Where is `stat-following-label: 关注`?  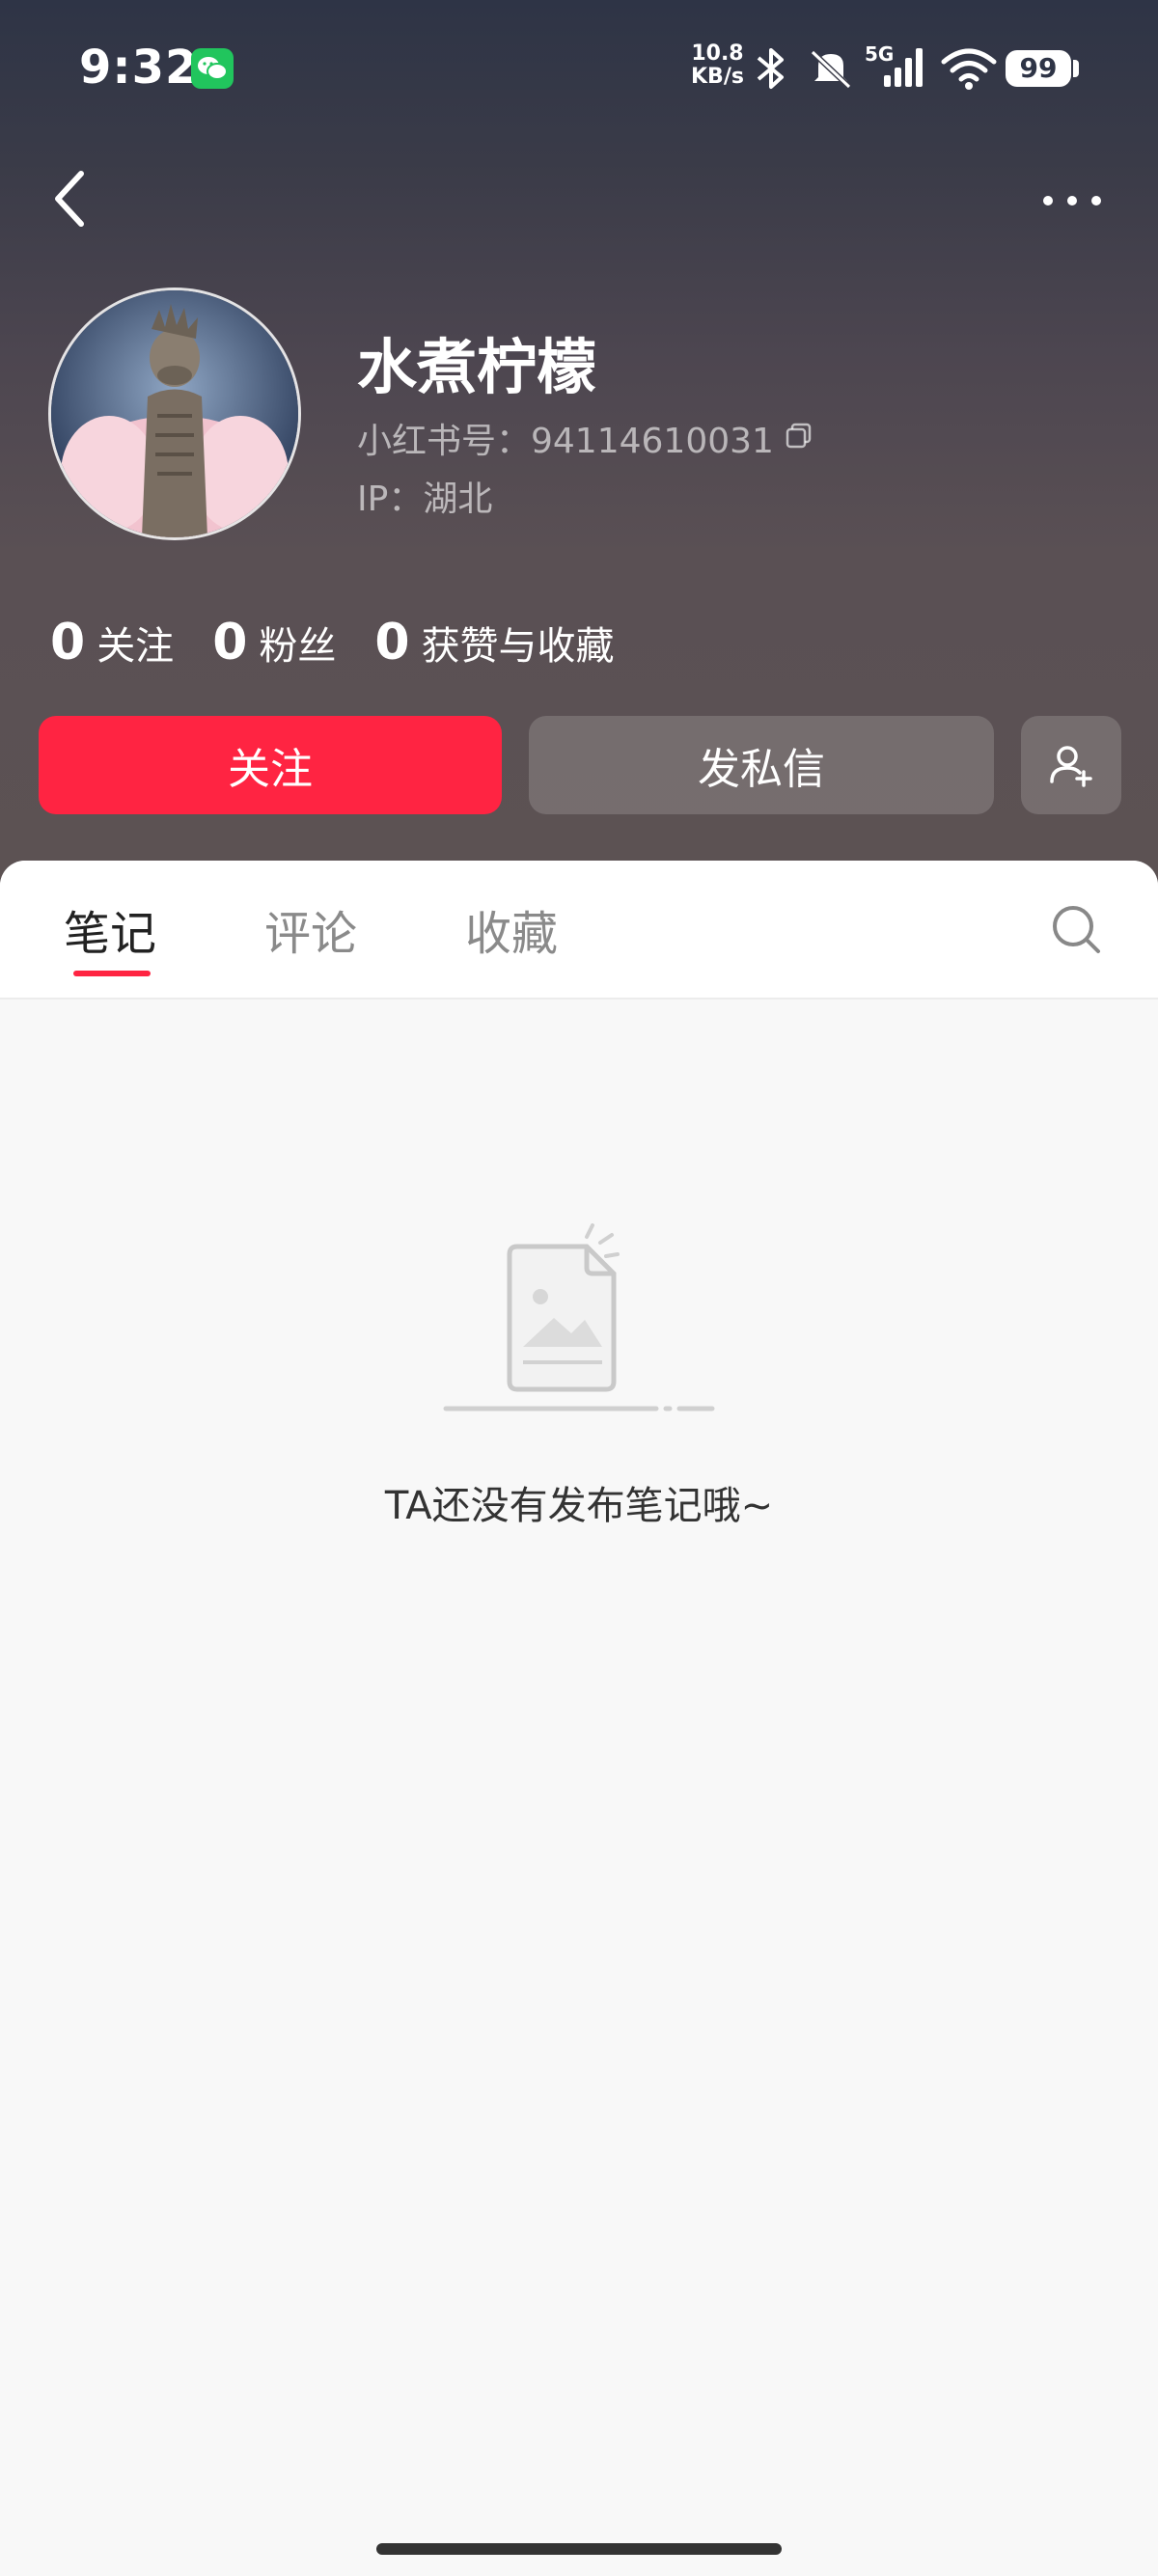
stat-following-label: 关注 is located at coordinates (135, 647).